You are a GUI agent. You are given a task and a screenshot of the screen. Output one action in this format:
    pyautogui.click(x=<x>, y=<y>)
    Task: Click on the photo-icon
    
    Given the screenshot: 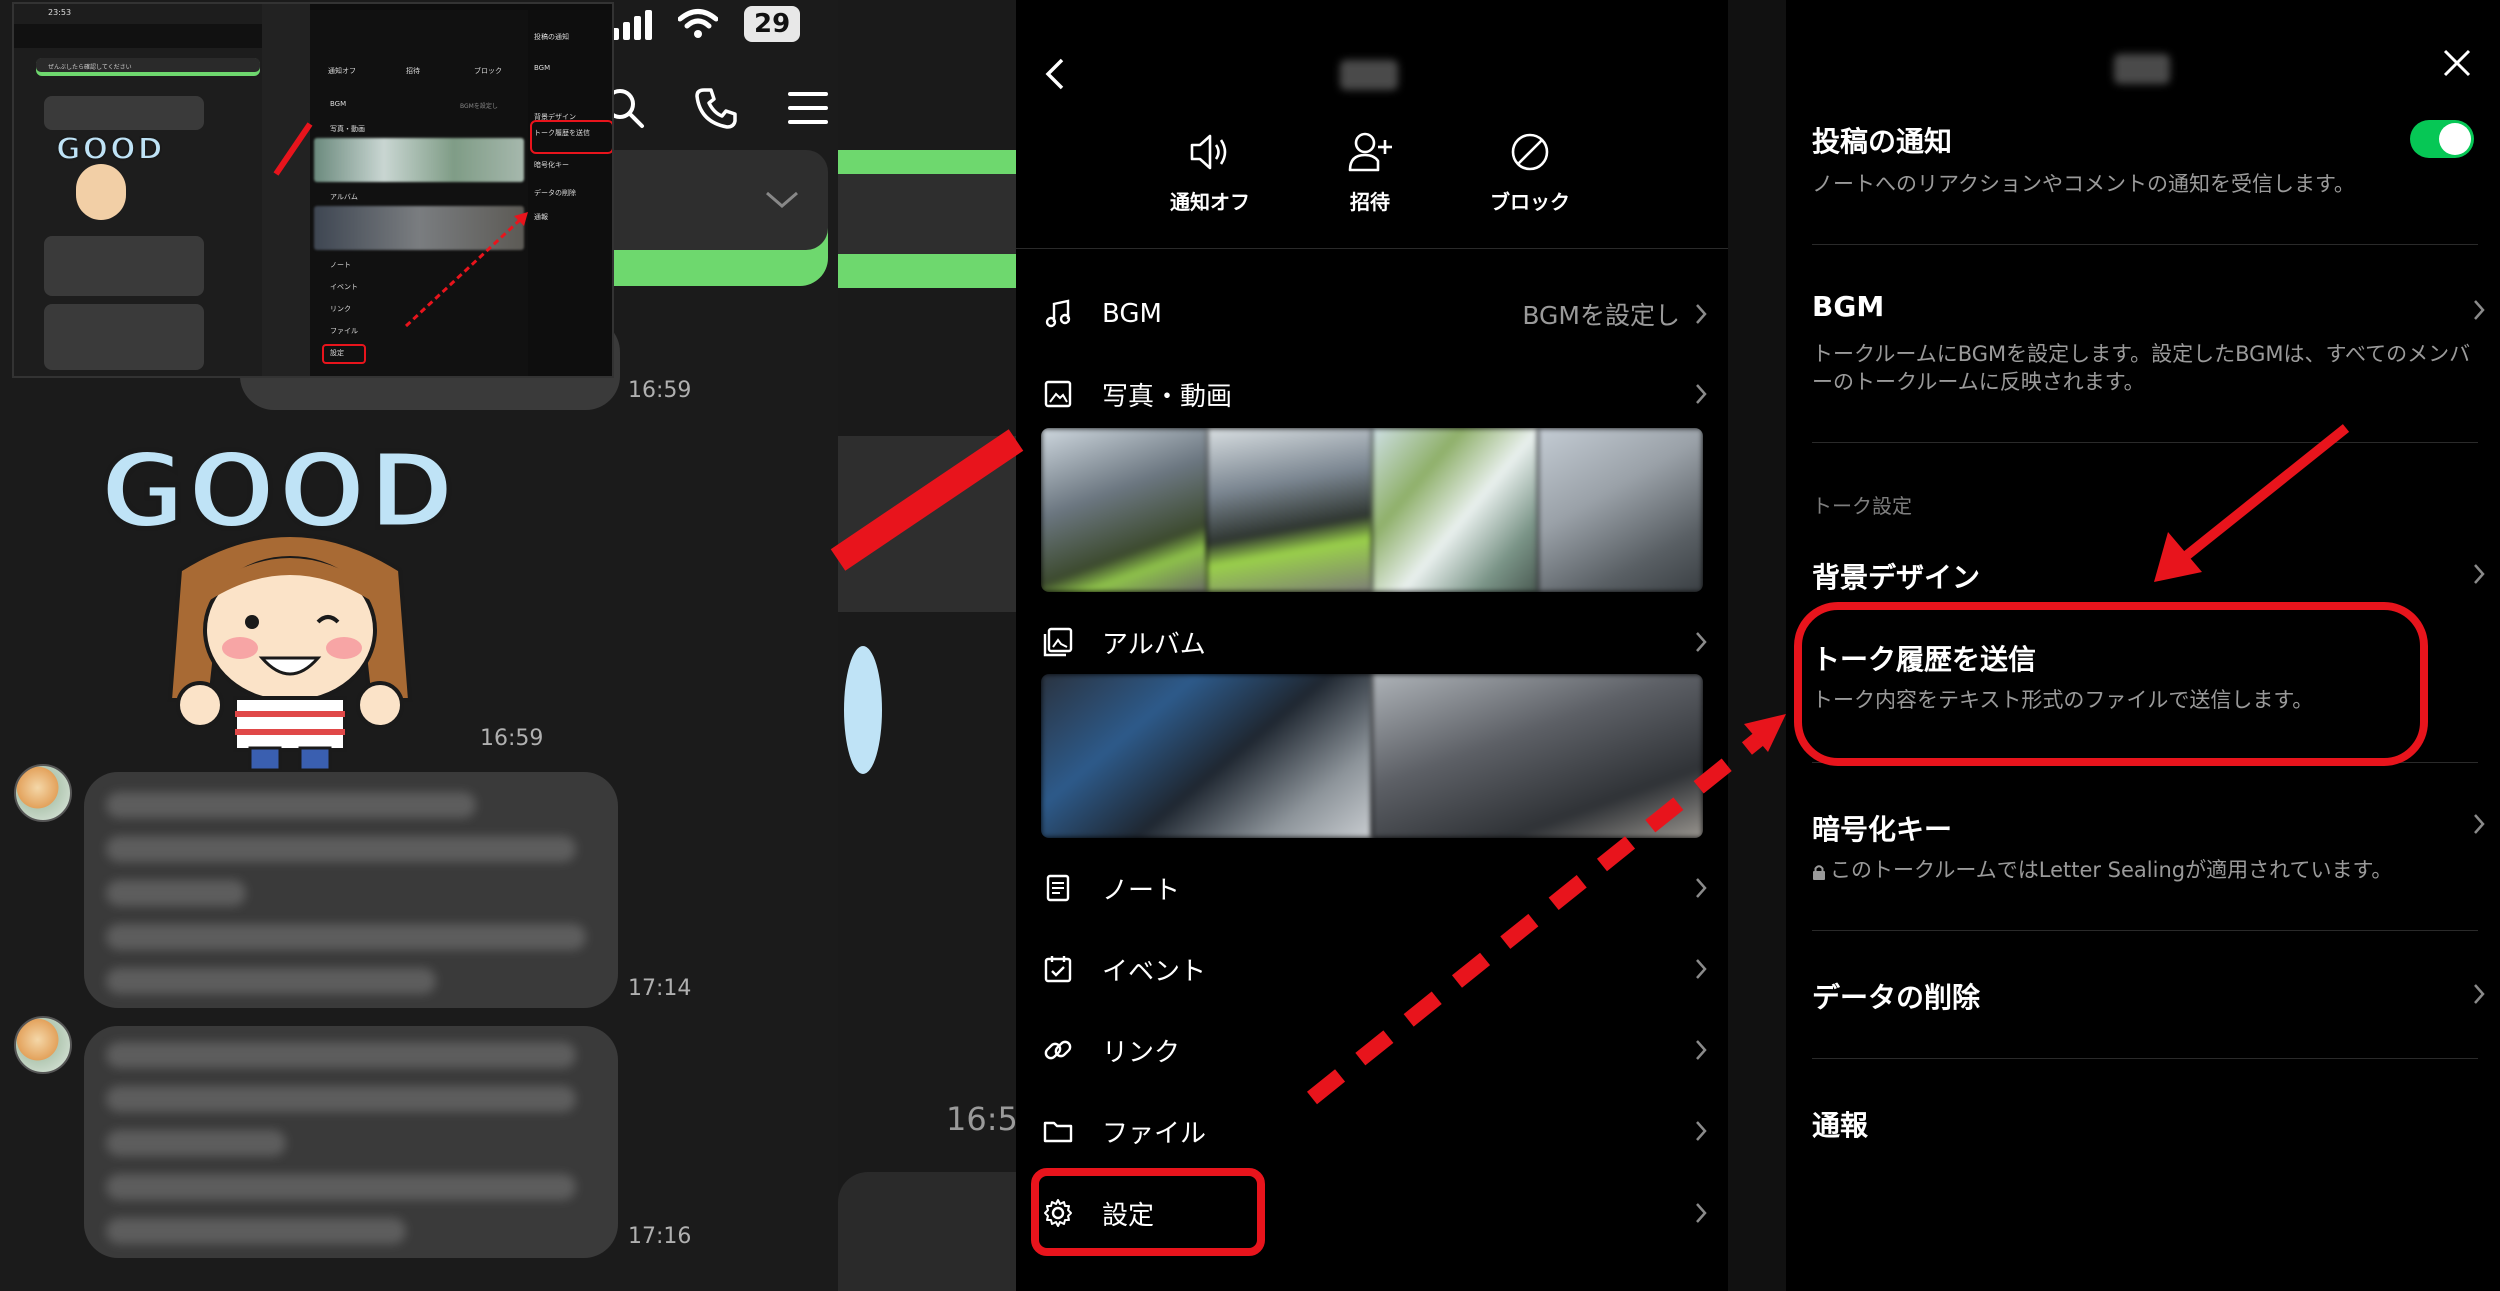 What is the action you would take?
    pyautogui.click(x=1058, y=394)
    